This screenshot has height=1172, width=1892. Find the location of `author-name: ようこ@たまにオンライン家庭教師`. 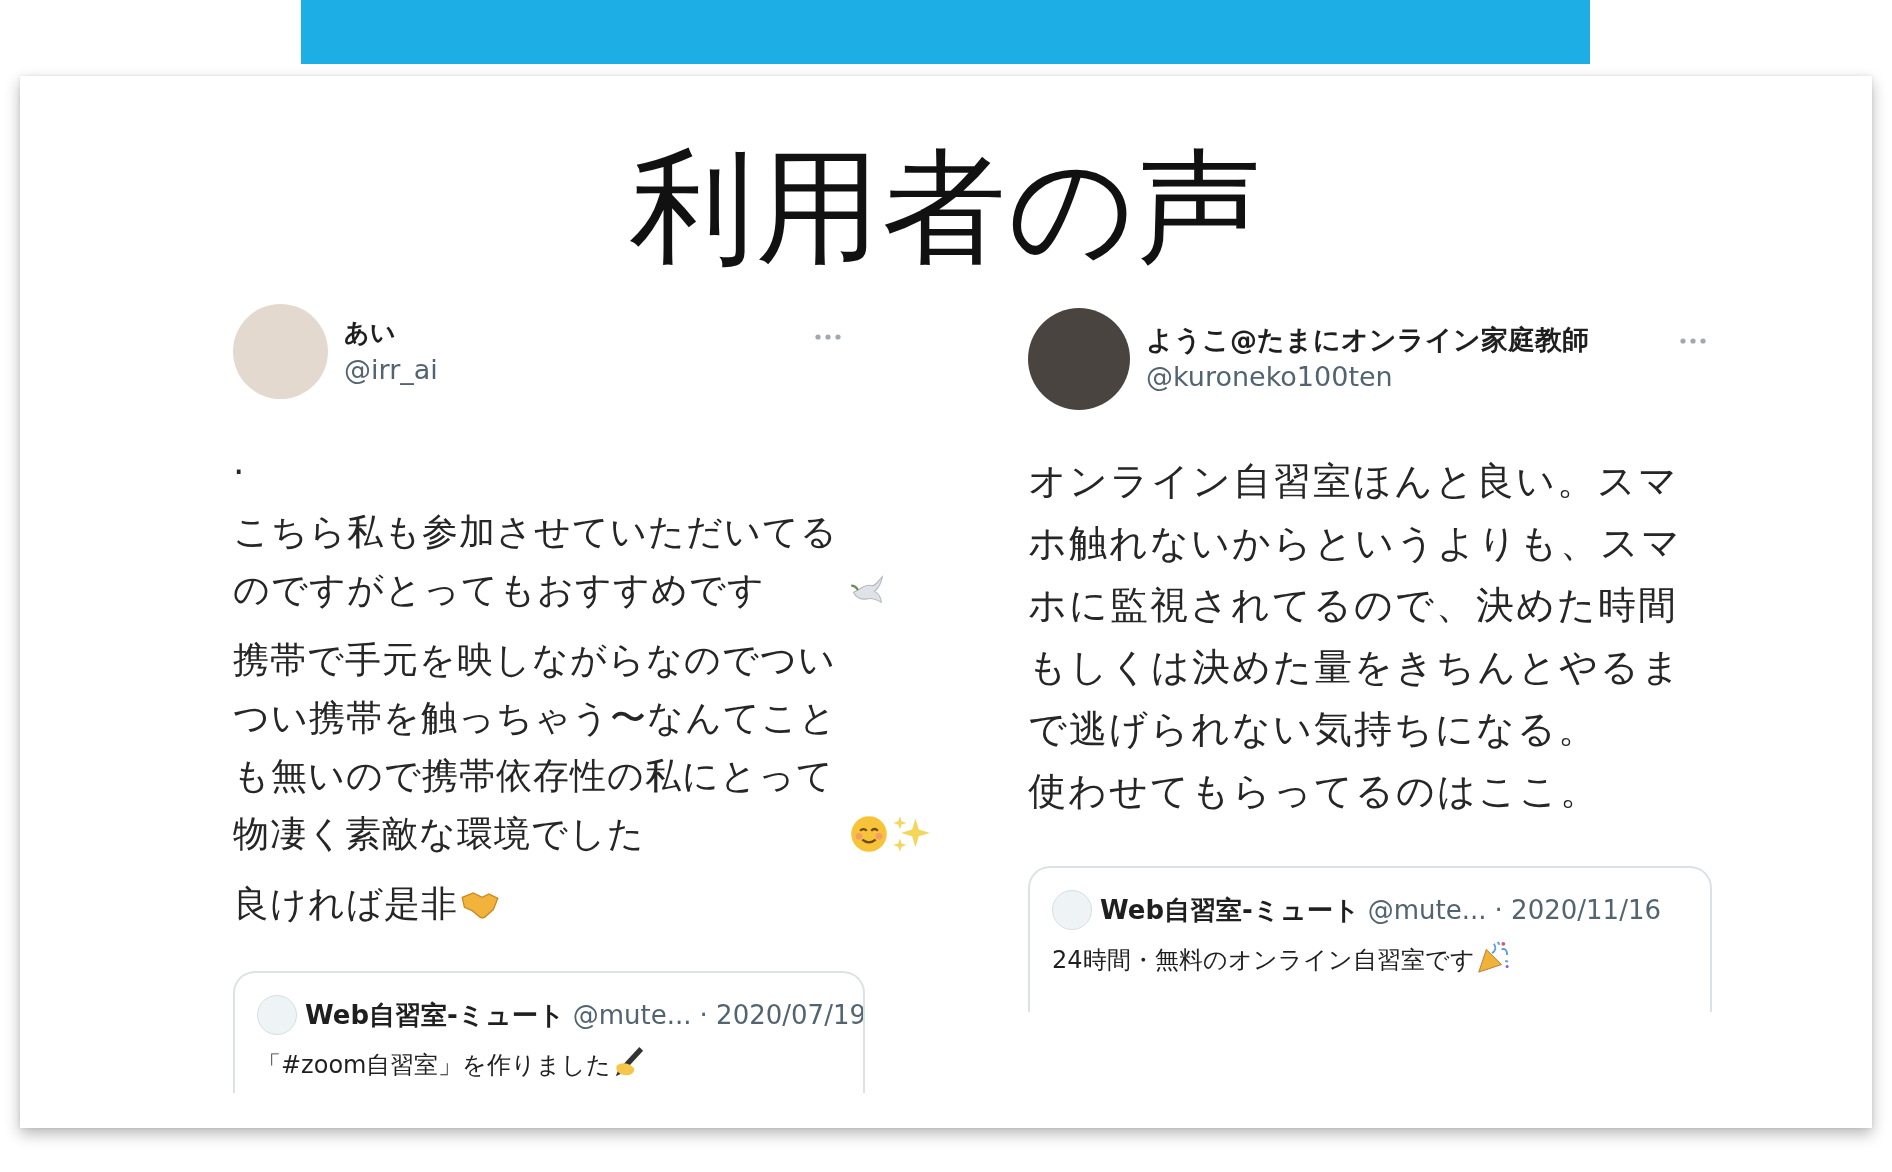

author-name: ようこ@たまにオンライン家庭教師 is located at coordinates (1367, 340).